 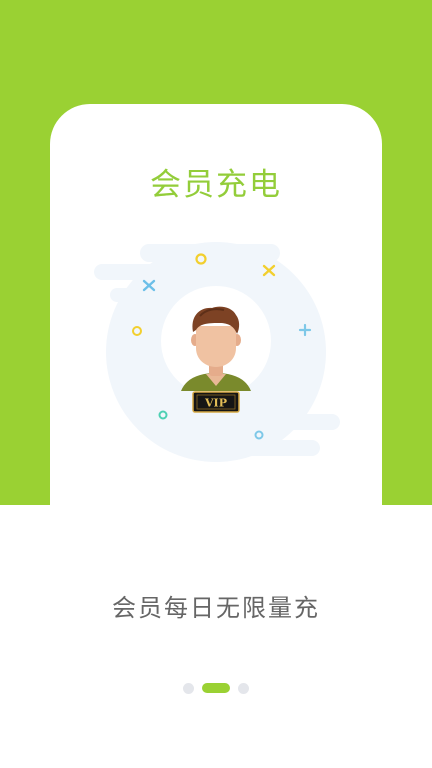 What do you see at coordinates (216, 608) in the screenshot?
I see `feature-description: 会员每日无限量充` at bounding box center [216, 608].